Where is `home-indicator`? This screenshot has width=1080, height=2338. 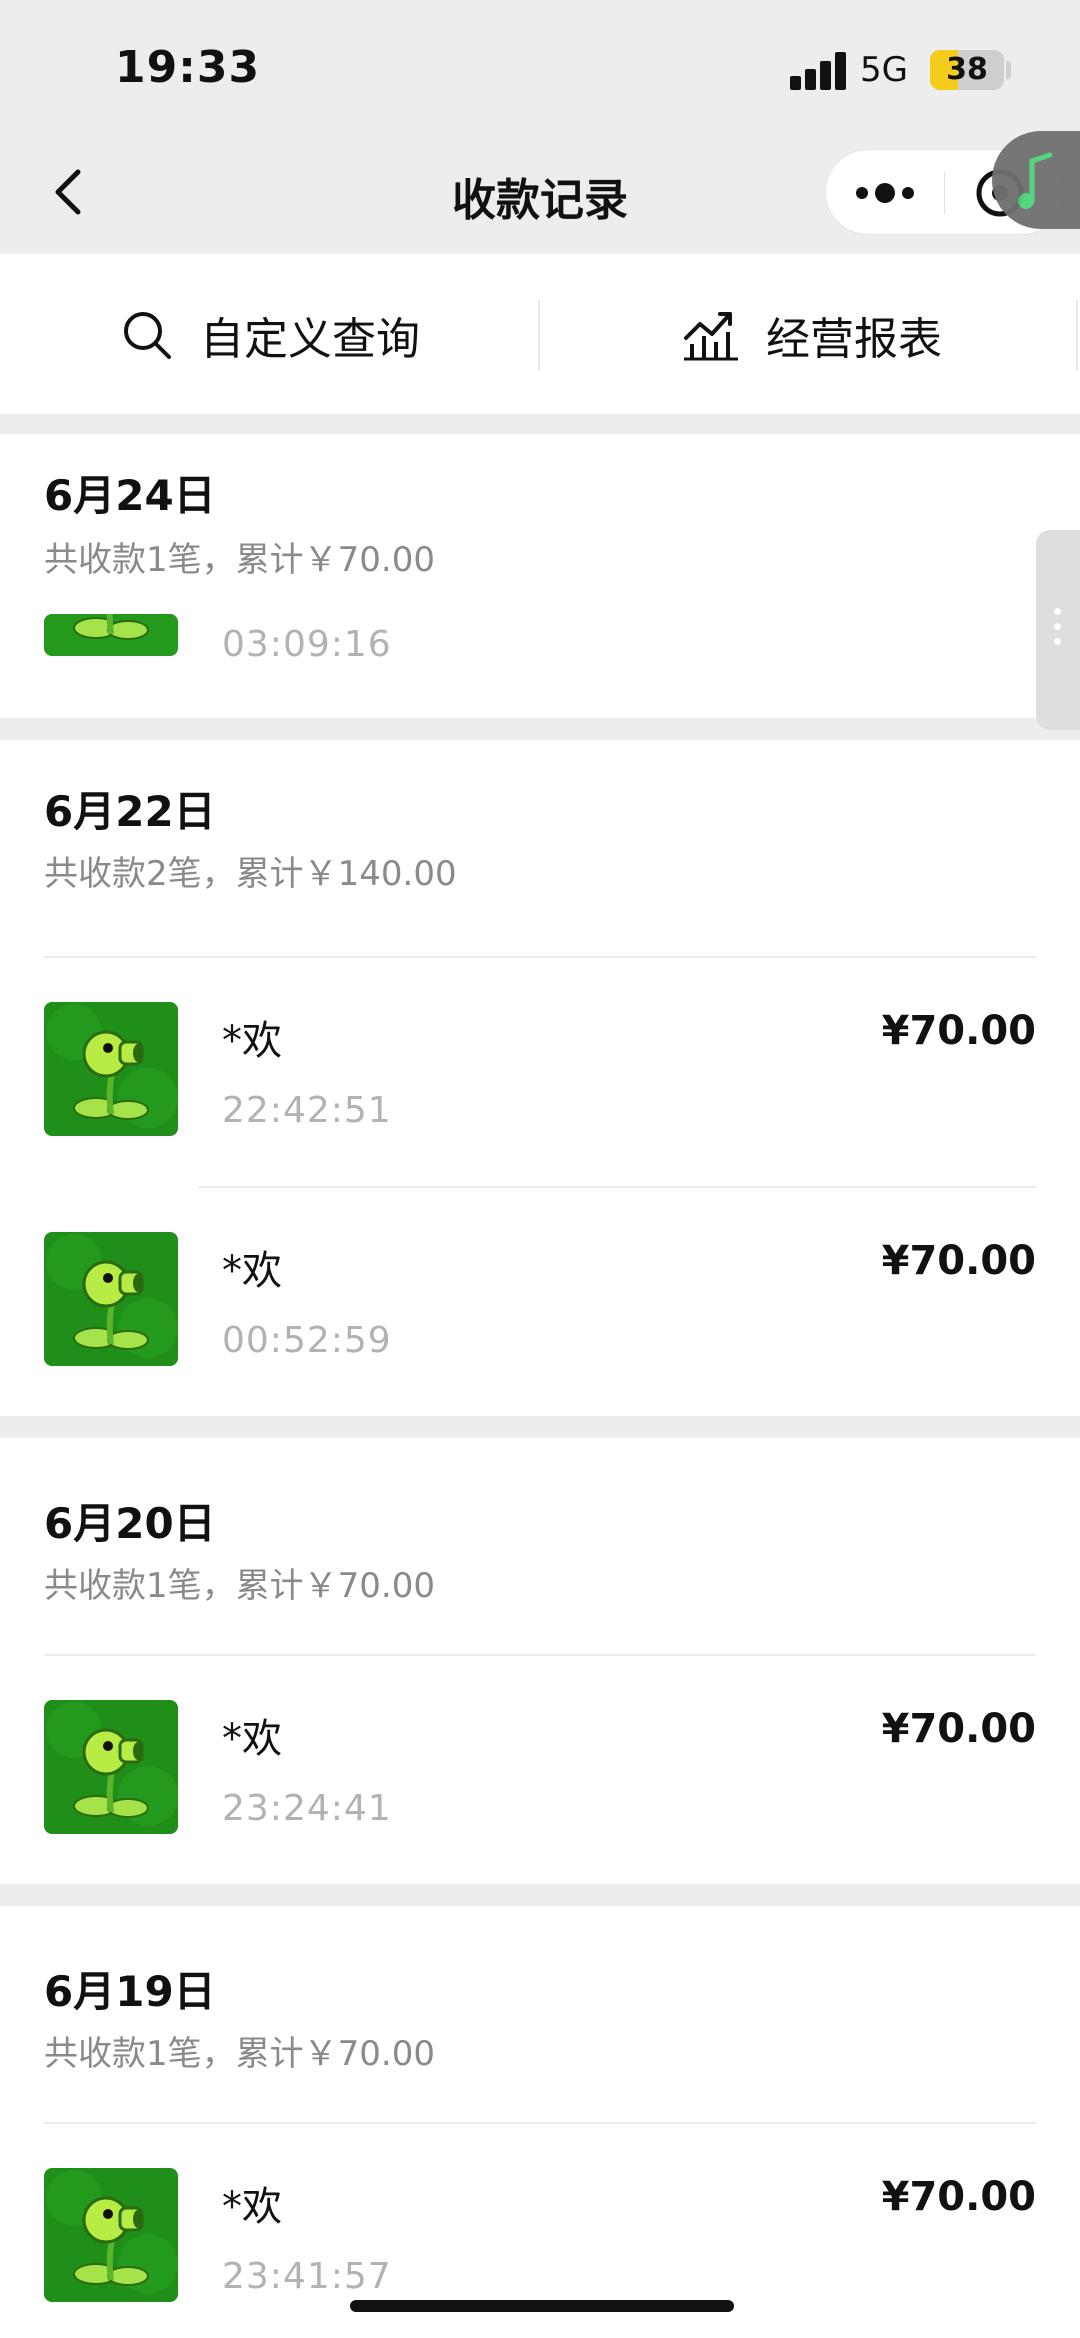 home-indicator is located at coordinates (542, 2306).